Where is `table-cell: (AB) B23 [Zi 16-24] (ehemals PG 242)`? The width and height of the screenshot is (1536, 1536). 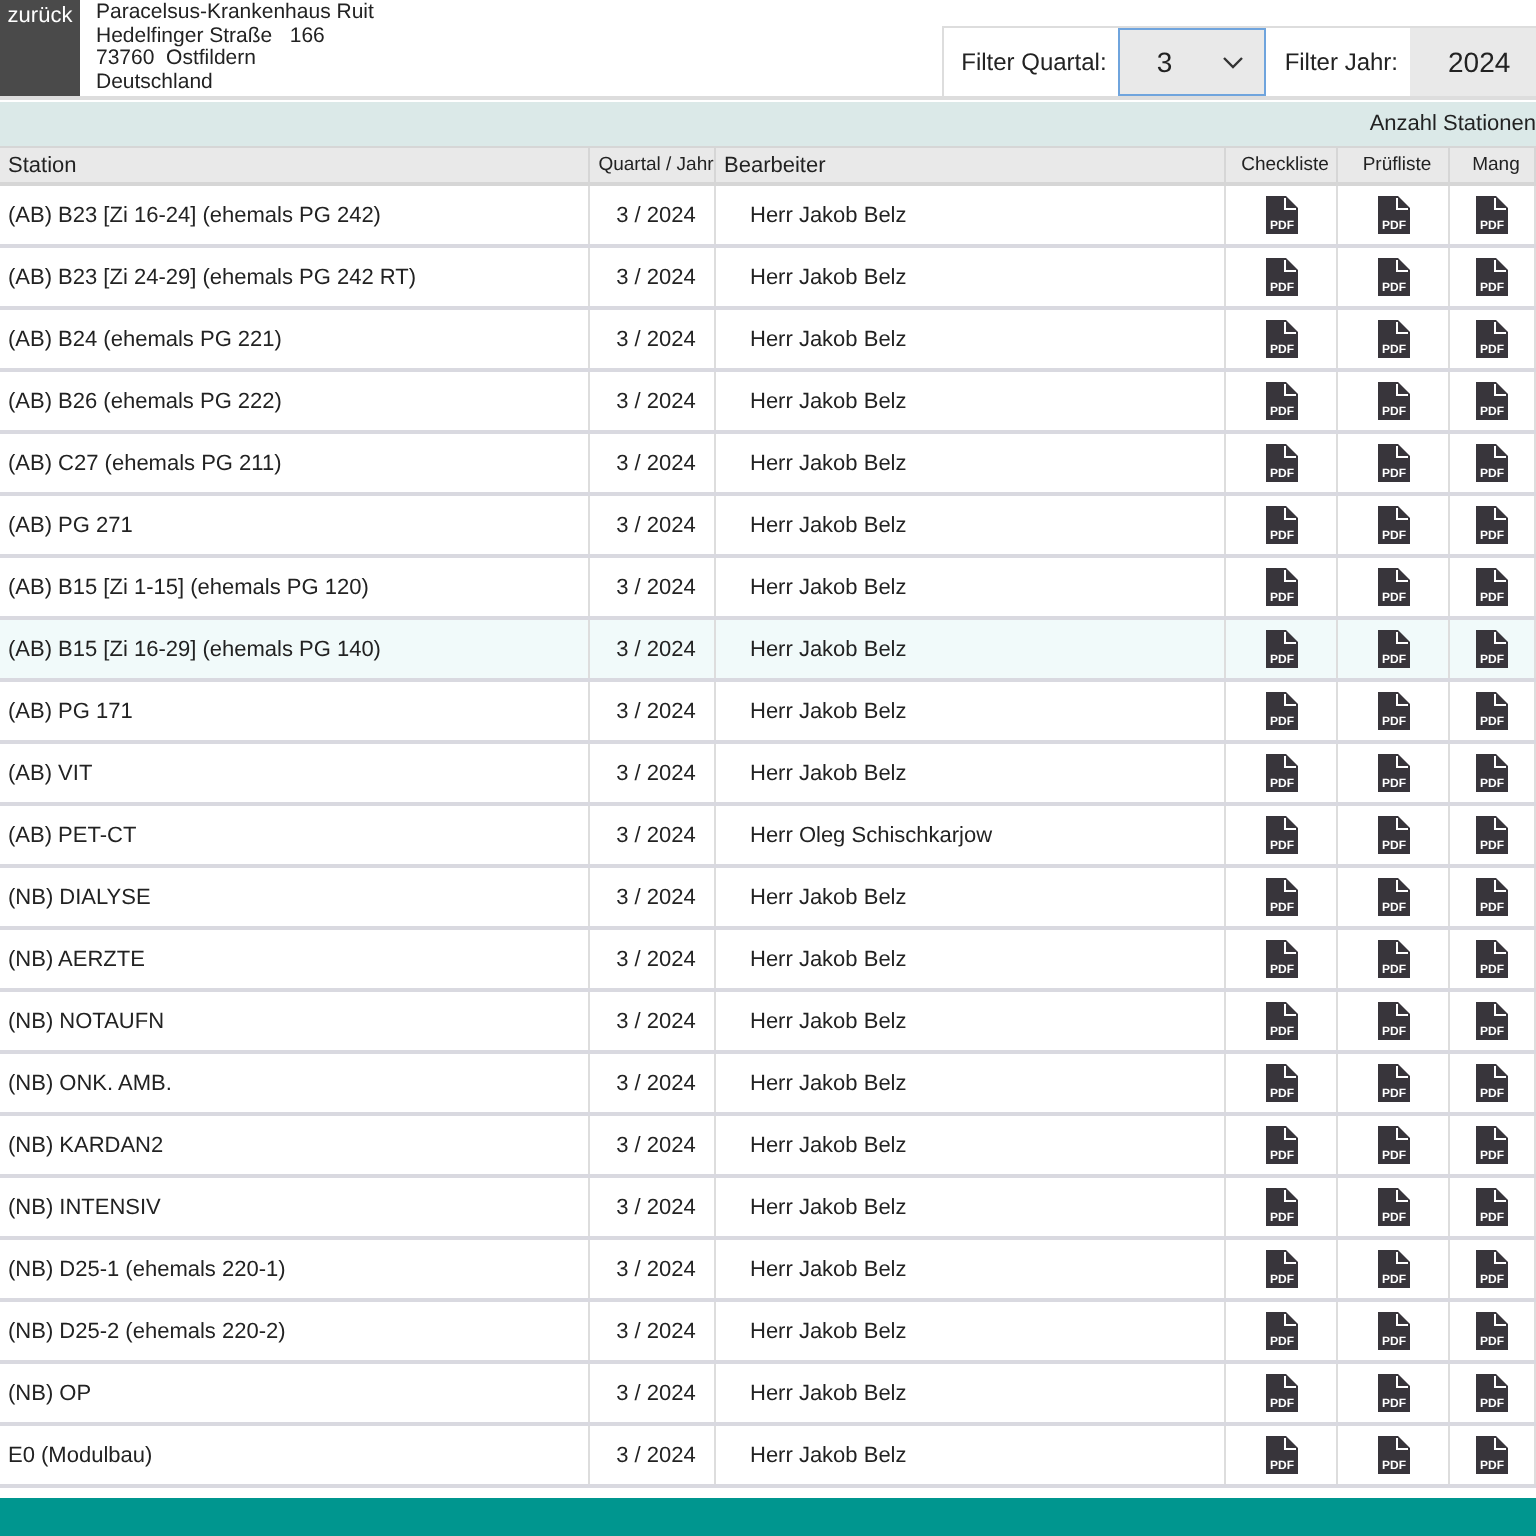
table-cell: (AB) B23 [Zi 16-24] (ehemals PG 242) is located at coordinates (295, 215).